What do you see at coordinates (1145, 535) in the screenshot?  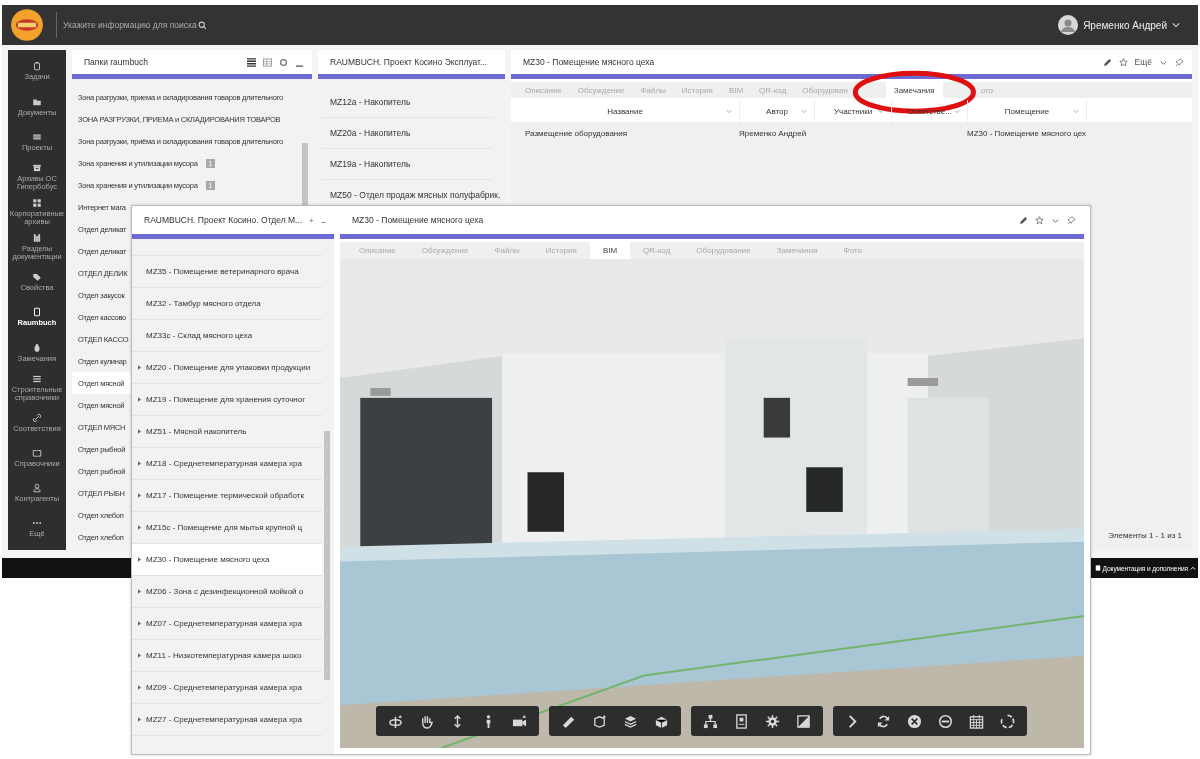 I see `pagination-text: Элементы 1 - 1 из 1` at bounding box center [1145, 535].